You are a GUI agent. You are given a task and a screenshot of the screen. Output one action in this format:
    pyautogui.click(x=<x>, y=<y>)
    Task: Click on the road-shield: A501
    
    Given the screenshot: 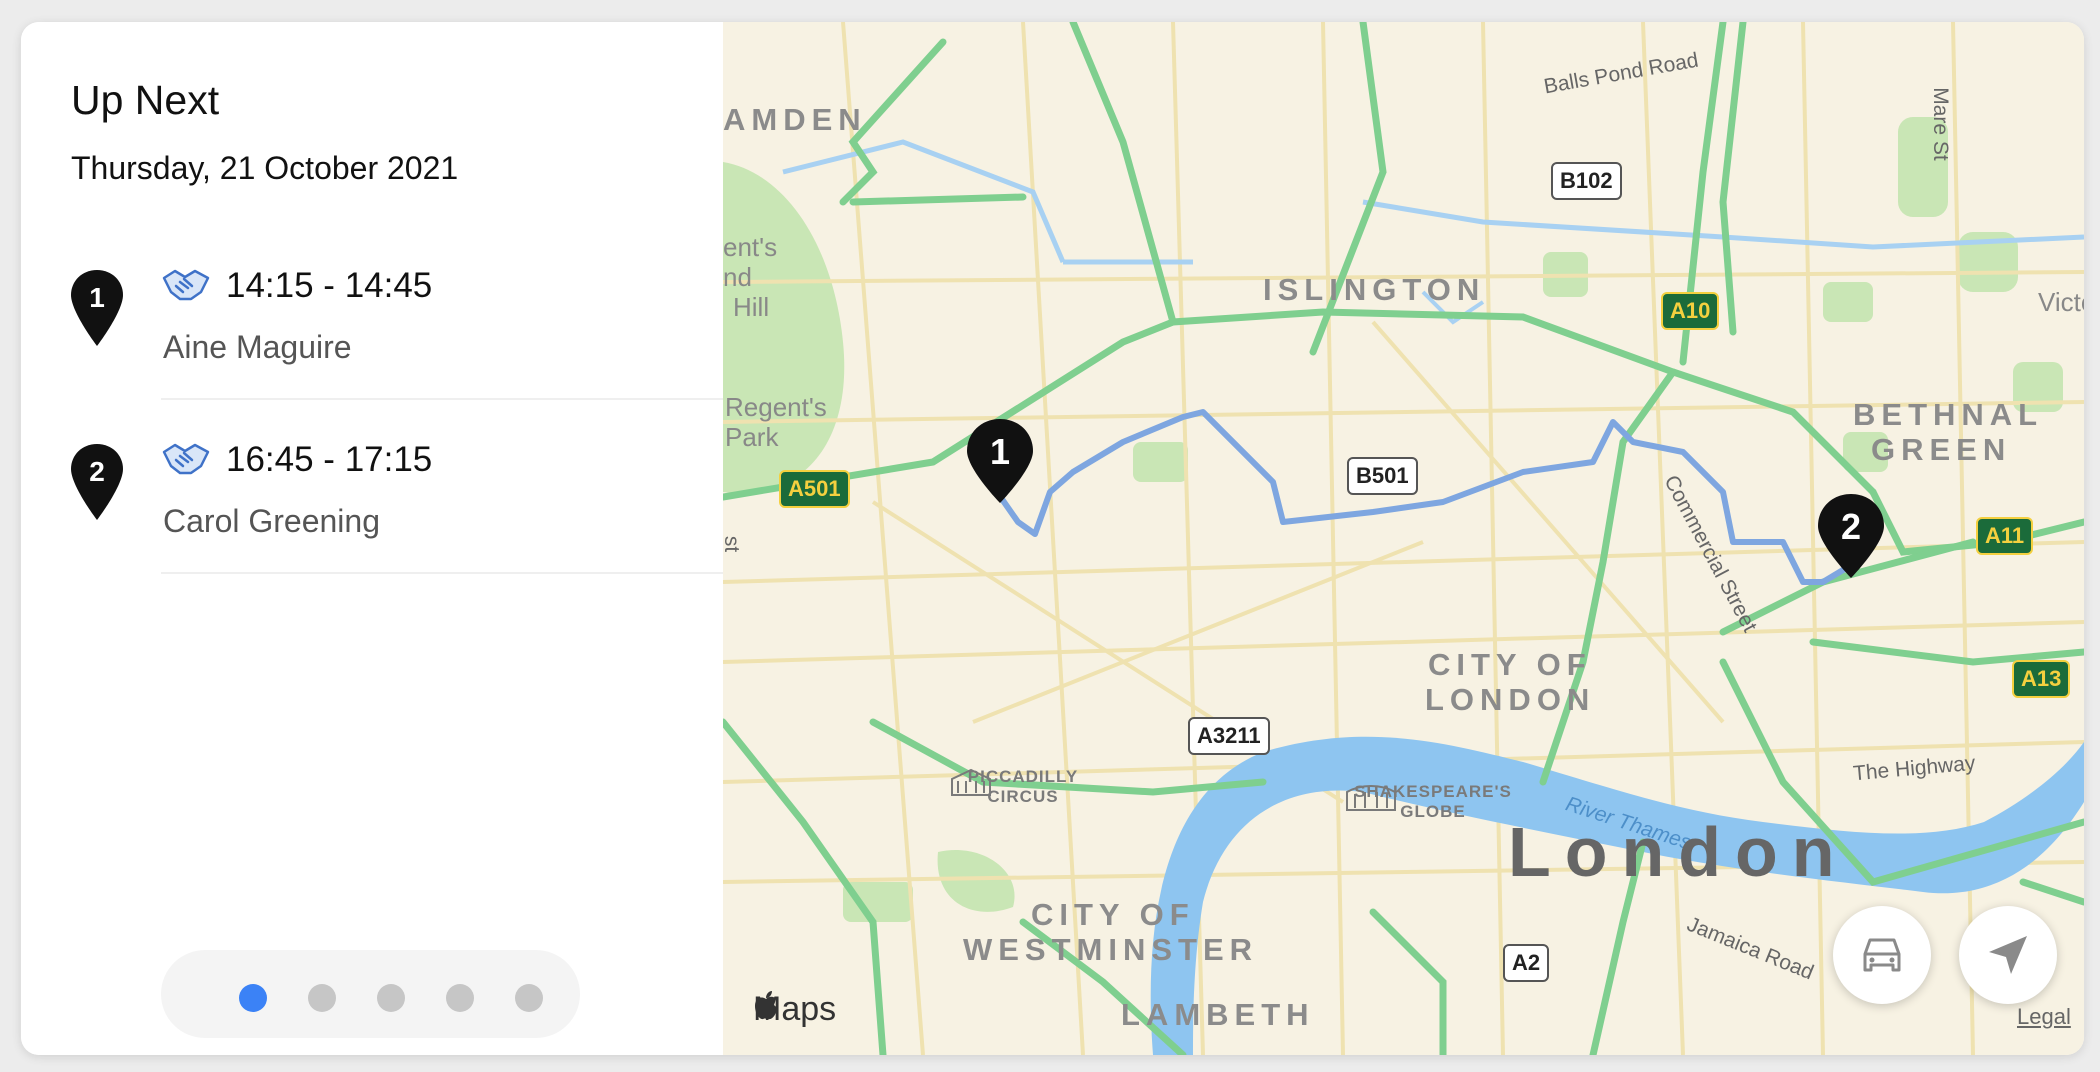 What is the action you would take?
    pyautogui.click(x=814, y=489)
    